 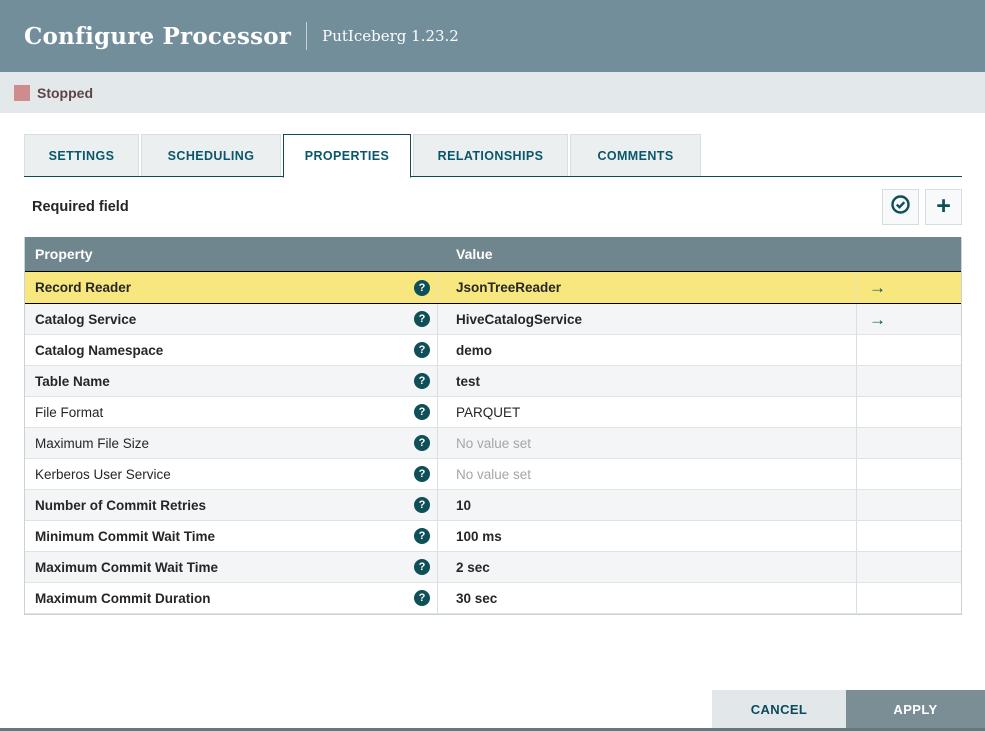 I want to click on property-row: Maximum Commit Wait Time ? 2 sec →, so click(x=493, y=567).